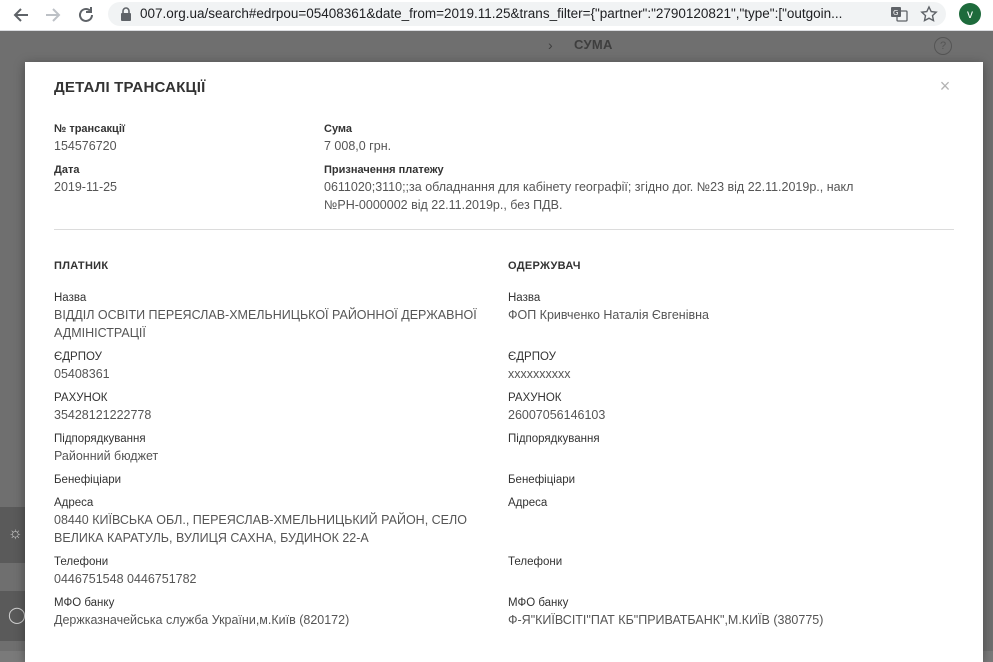 This screenshot has width=993, height=662. I want to click on purpose-line-2: №РН-0000002 від 22.11.2019р., без ПДВ., so click(443, 205).